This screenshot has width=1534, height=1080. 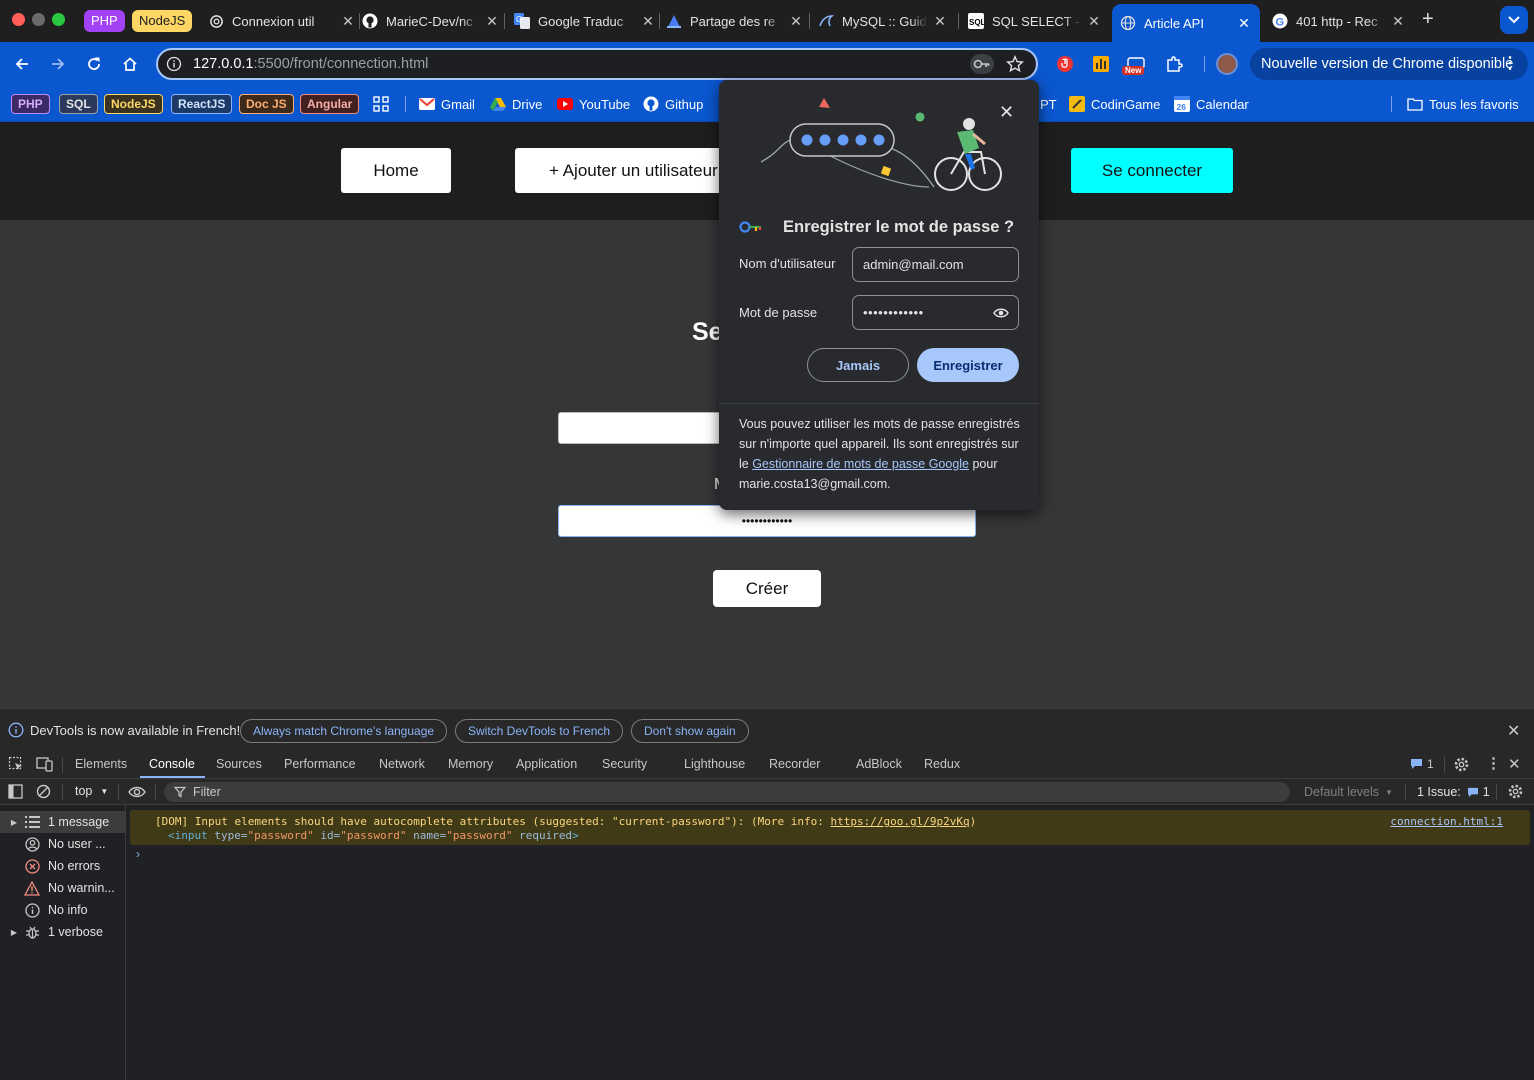 What do you see at coordinates (1035, 21) in the screenshot?
I see `tab-sql-select: SQL SQL SELECT - ✕` at bounding box center [1035, 21].